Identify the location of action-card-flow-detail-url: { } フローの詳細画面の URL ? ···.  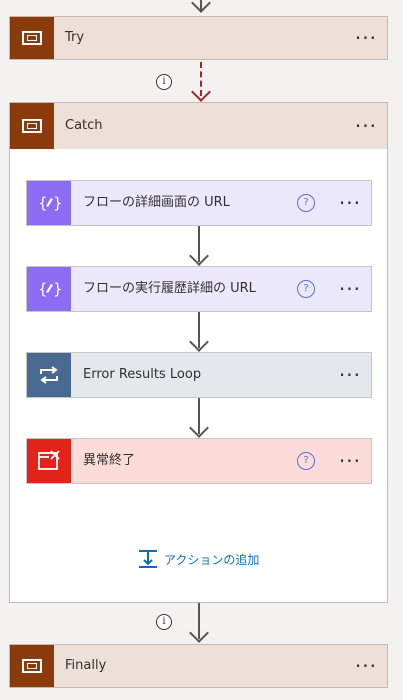
(199, 203).